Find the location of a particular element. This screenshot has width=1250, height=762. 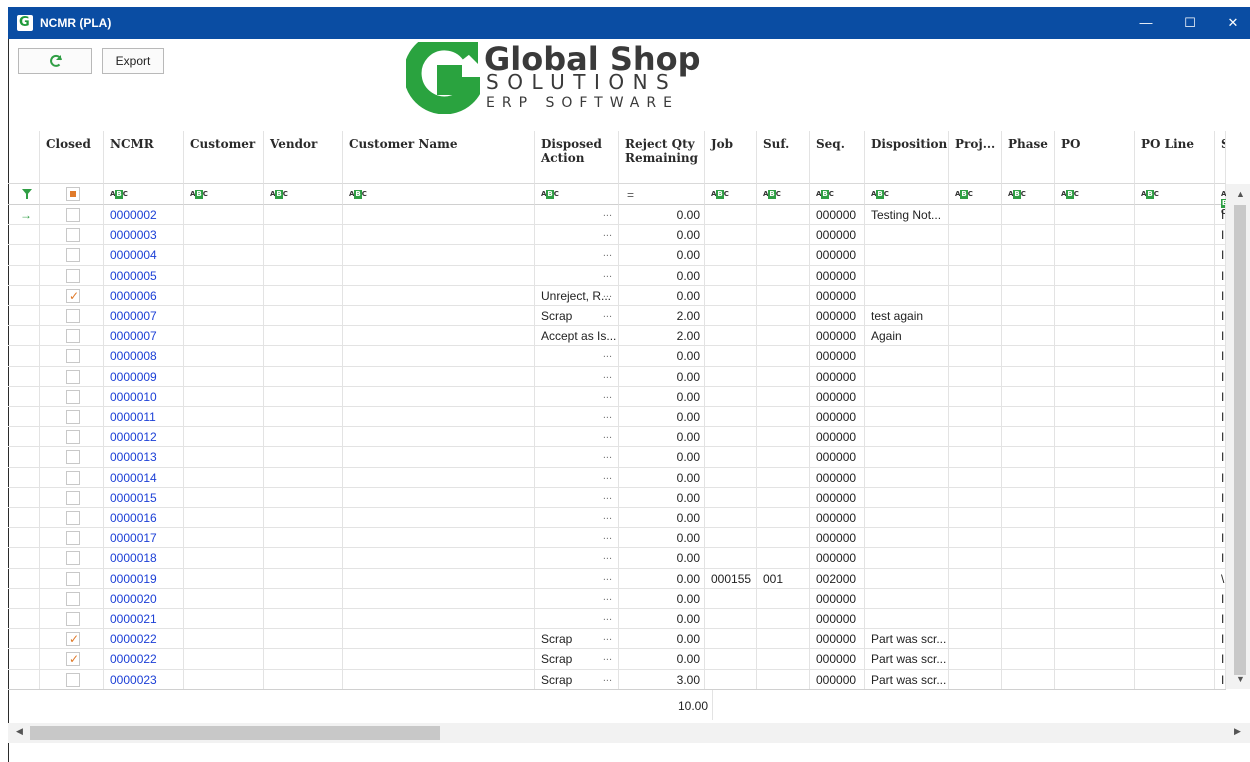

filter-cell-proj: ABC is located at coordinates (975, 194).